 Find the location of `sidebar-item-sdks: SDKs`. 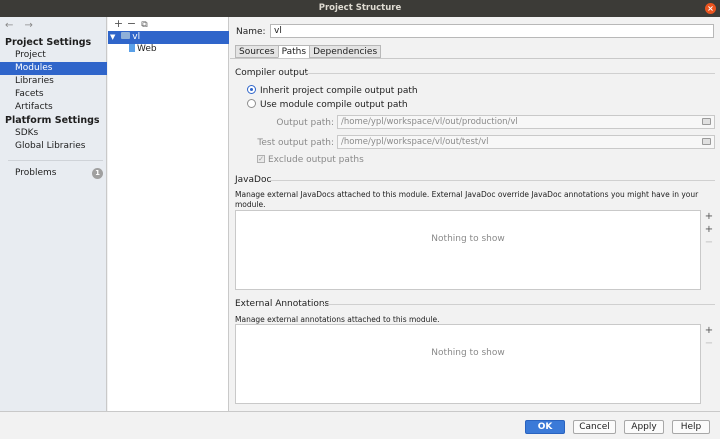

sidebar-item-sdks: SDKs is located at coordinates (53, 133).